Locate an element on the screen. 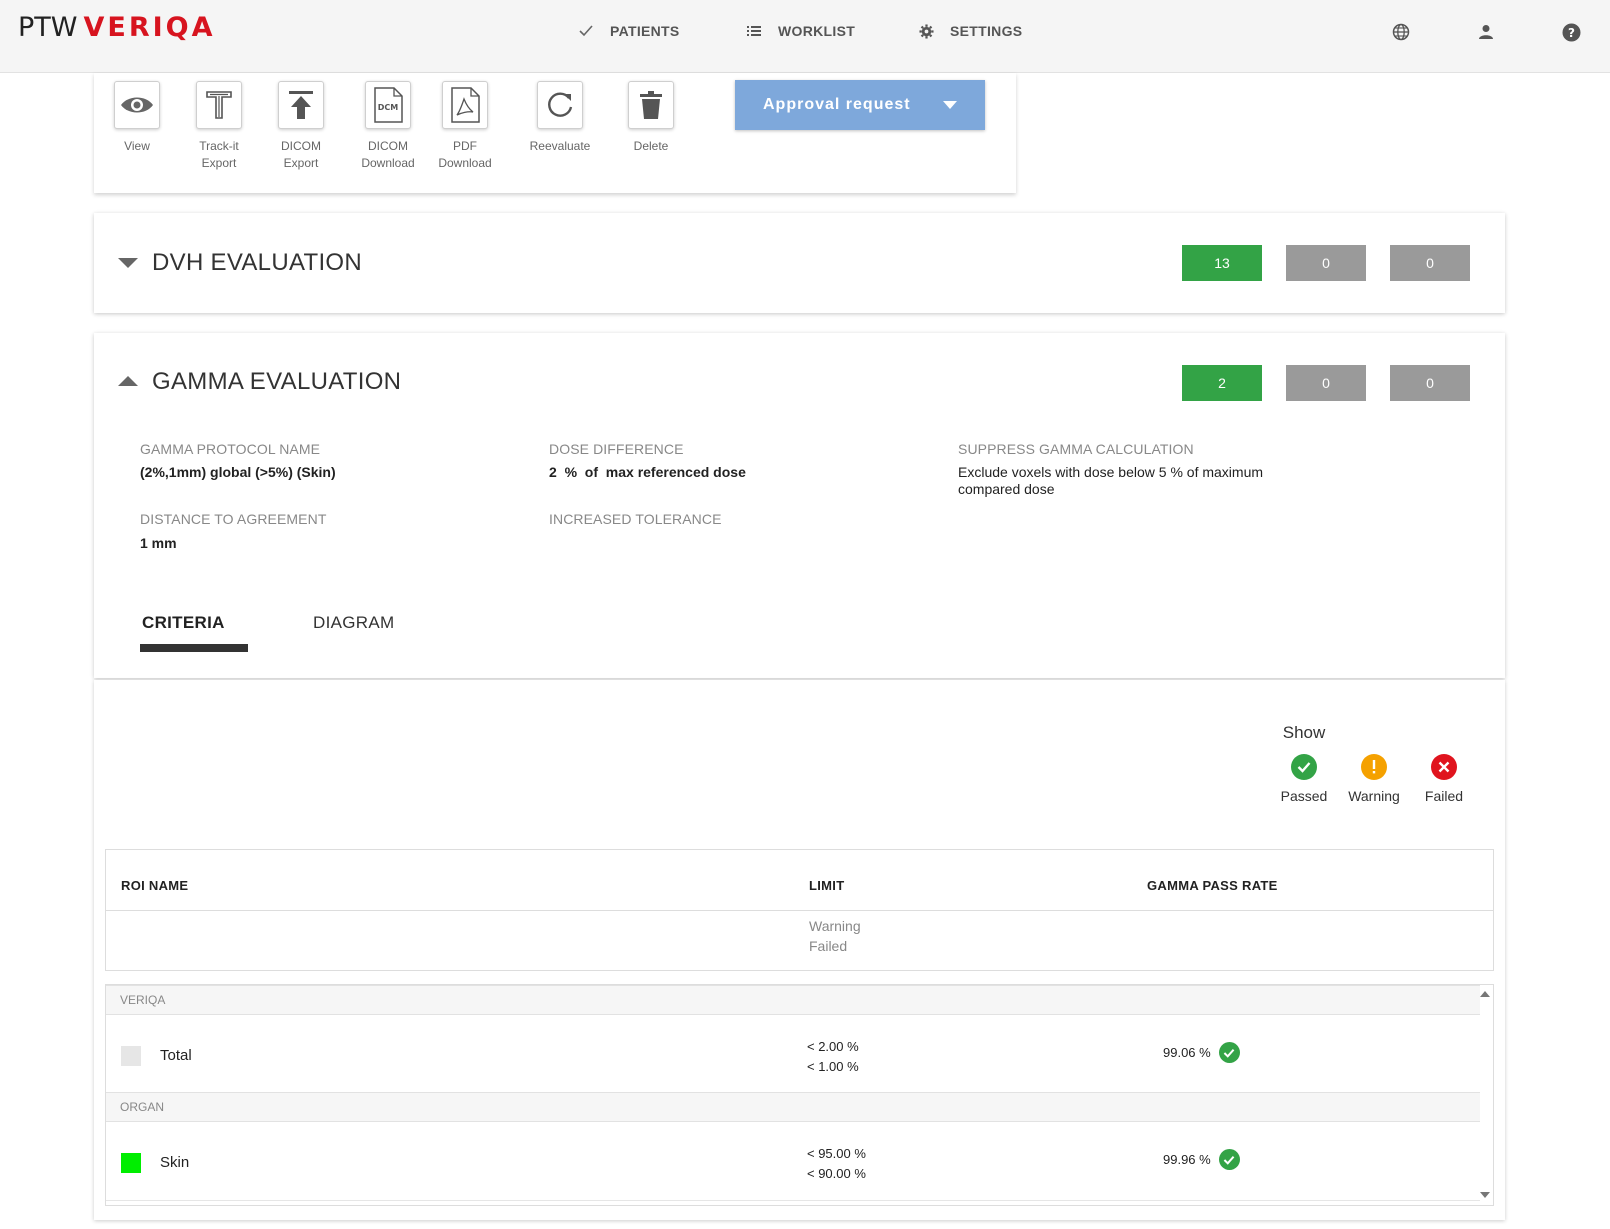 The height and width of the screenshot is (1229, 1610). dvh-warning-count: 0 is located at coordinates (1326, 263).